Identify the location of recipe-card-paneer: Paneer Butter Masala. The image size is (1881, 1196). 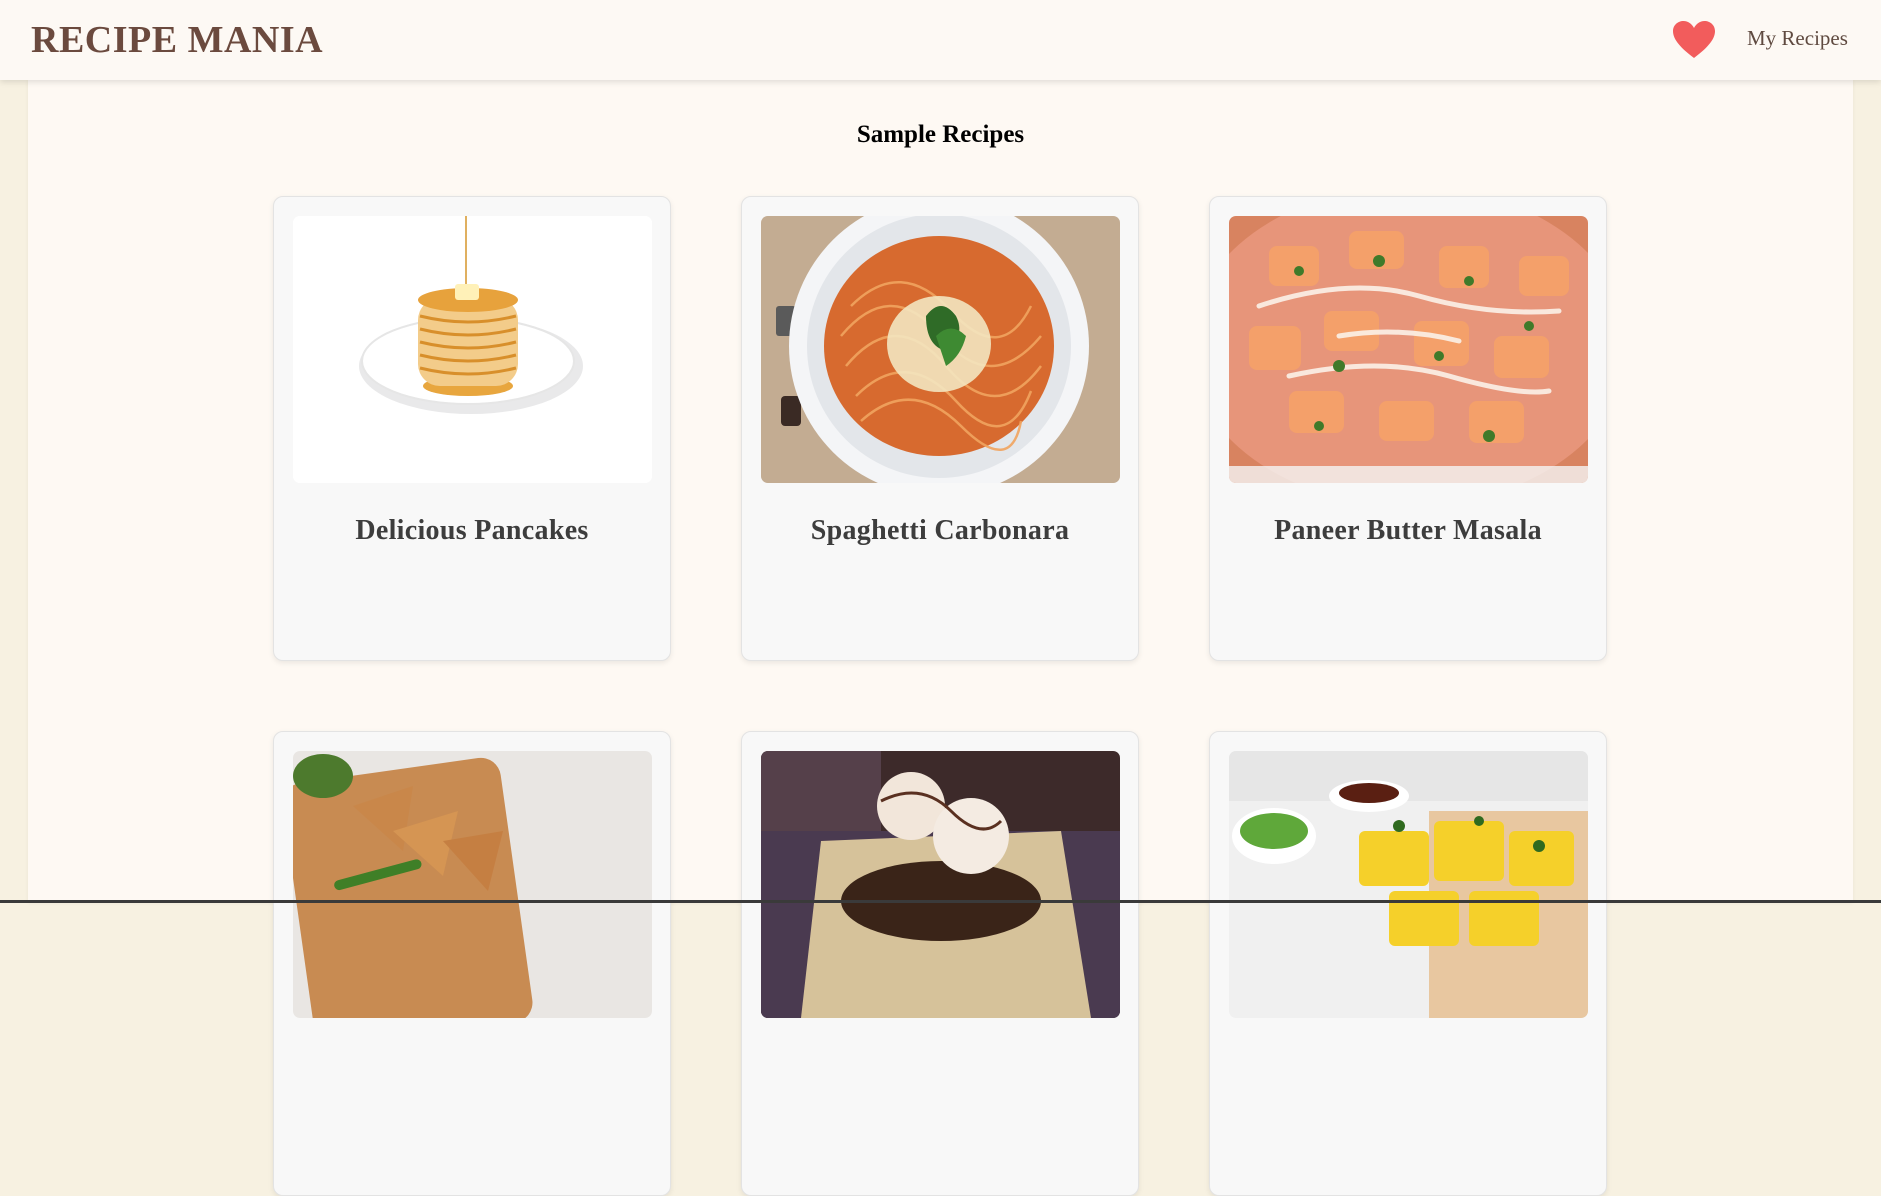
(1408, 428).